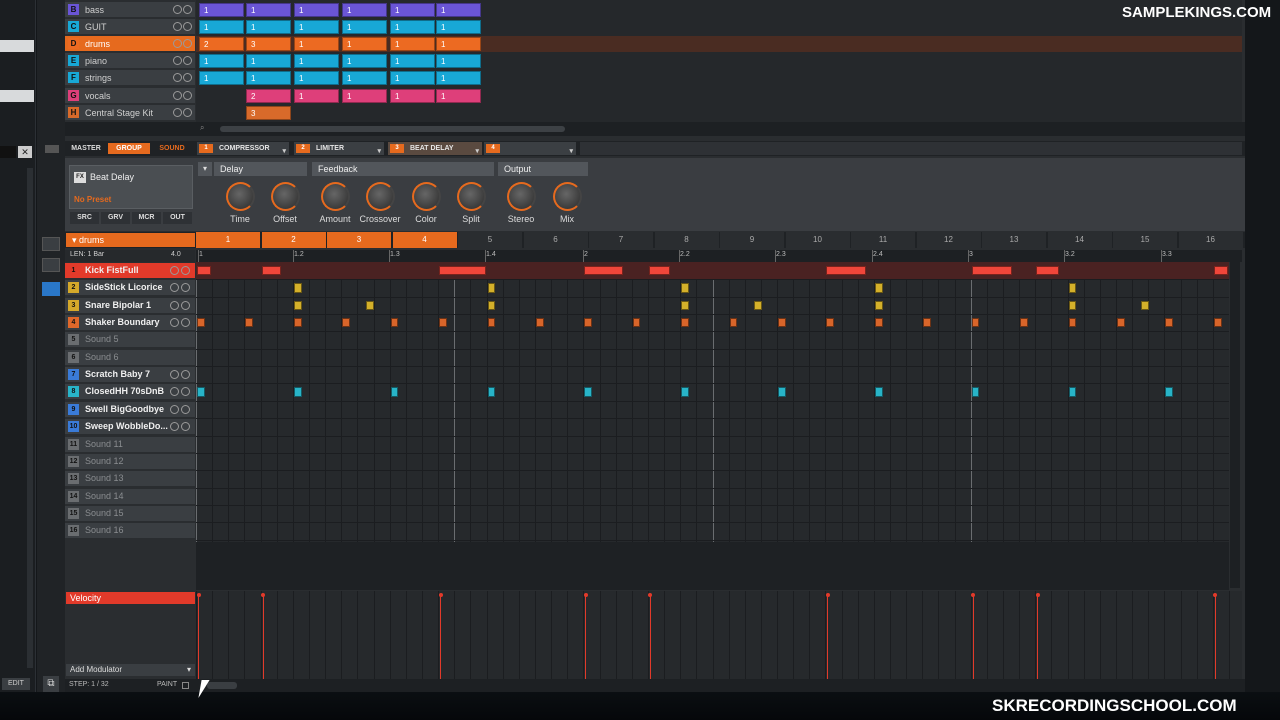 The height and width of the screenshot is (720, 1280). I want to click on pattern-slot: 12, so click(948, 240).